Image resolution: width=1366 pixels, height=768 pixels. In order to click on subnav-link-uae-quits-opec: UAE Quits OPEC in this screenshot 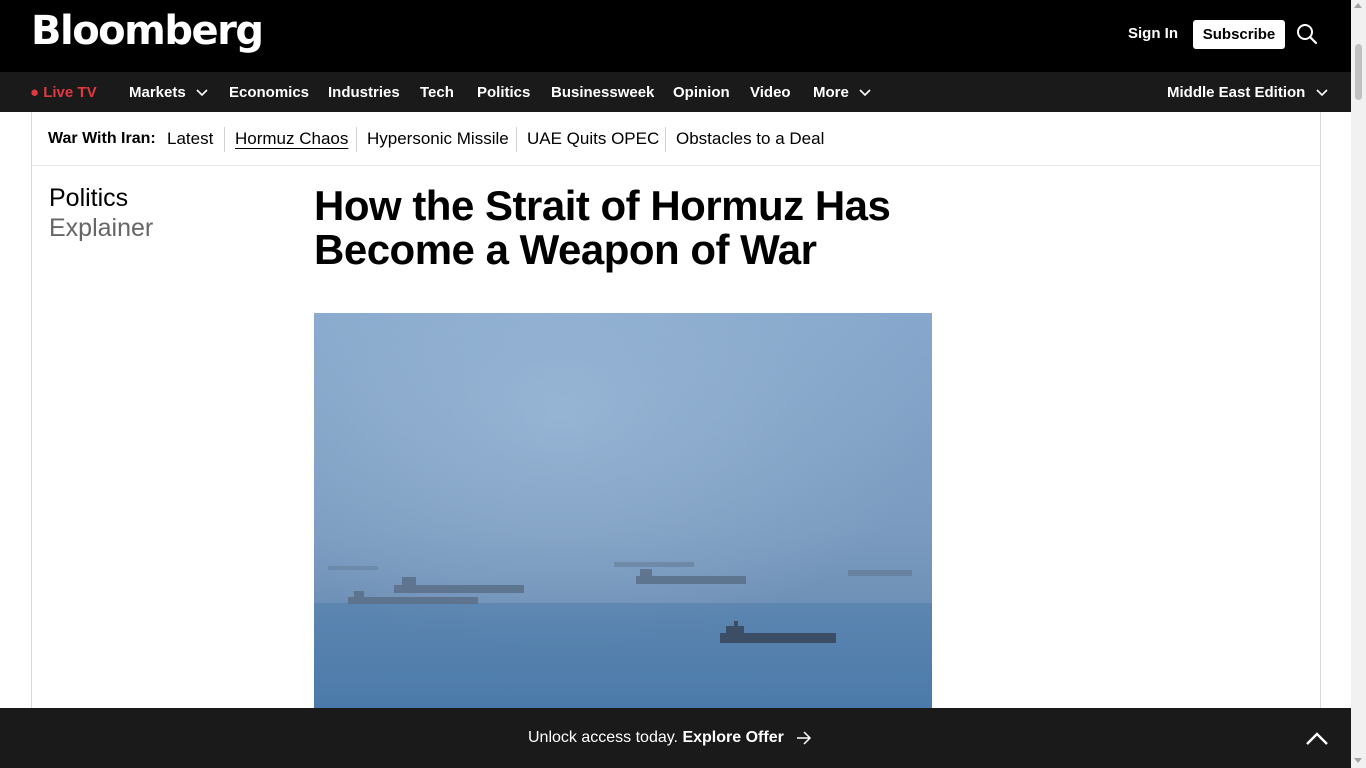, I will do `click(593, 139)`.